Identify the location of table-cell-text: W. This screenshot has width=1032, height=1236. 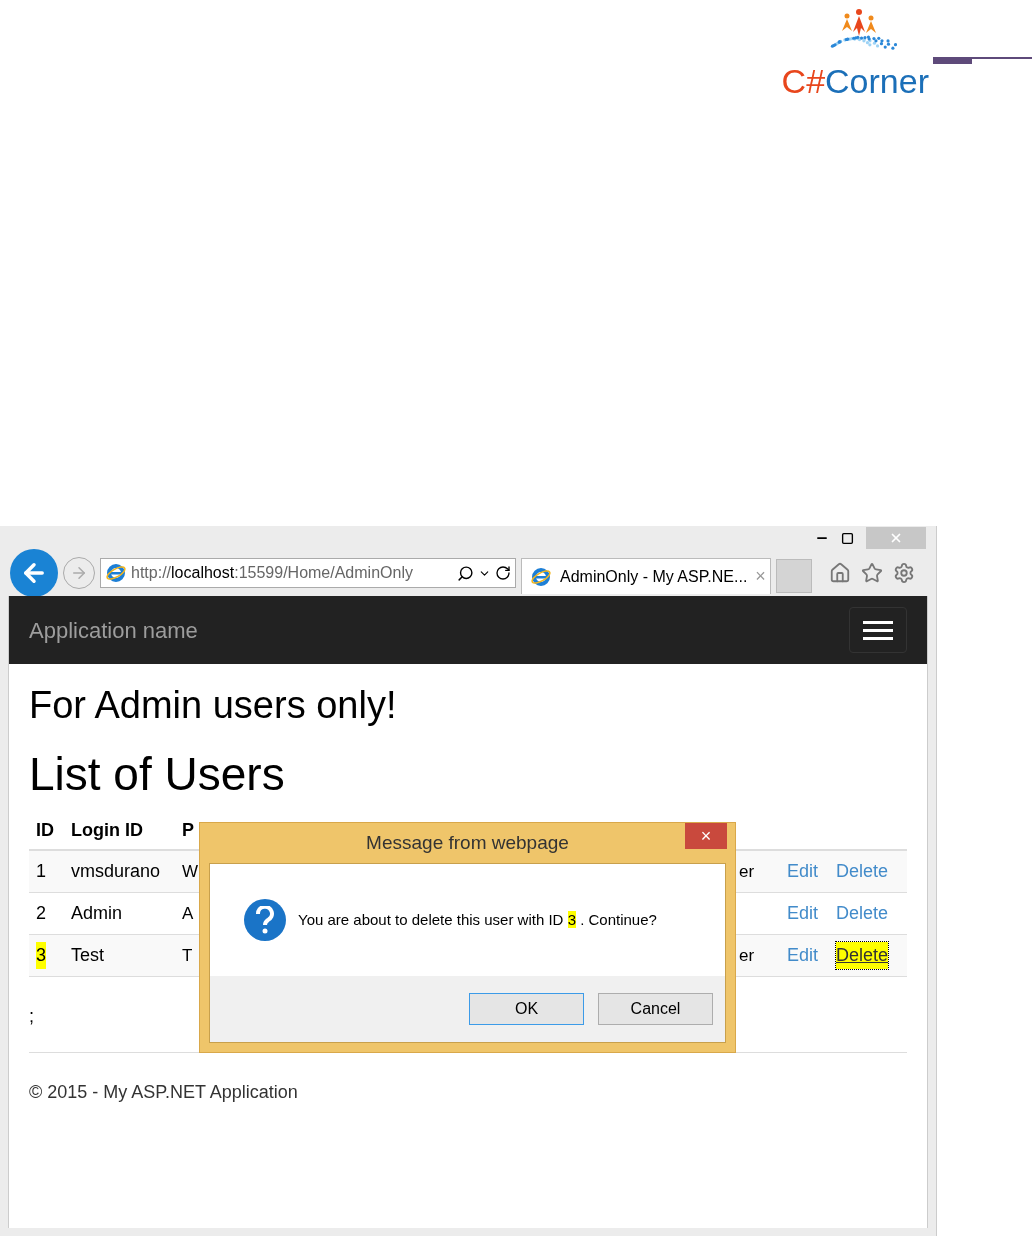
(190, 871).